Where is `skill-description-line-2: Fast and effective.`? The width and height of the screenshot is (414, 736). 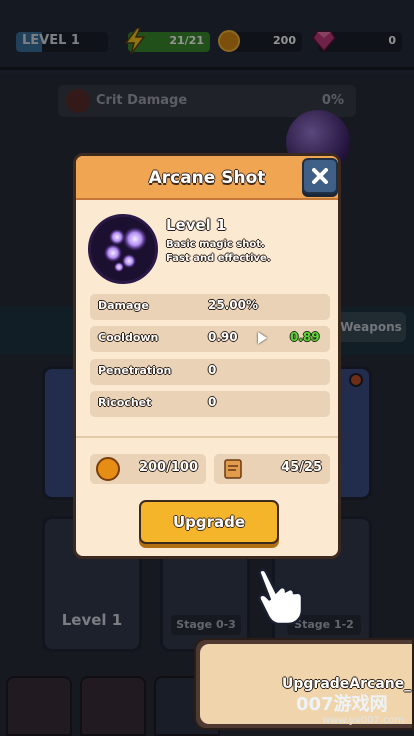
skill-description-line-2: Fast and effective. is located at coordinates (218, 258).